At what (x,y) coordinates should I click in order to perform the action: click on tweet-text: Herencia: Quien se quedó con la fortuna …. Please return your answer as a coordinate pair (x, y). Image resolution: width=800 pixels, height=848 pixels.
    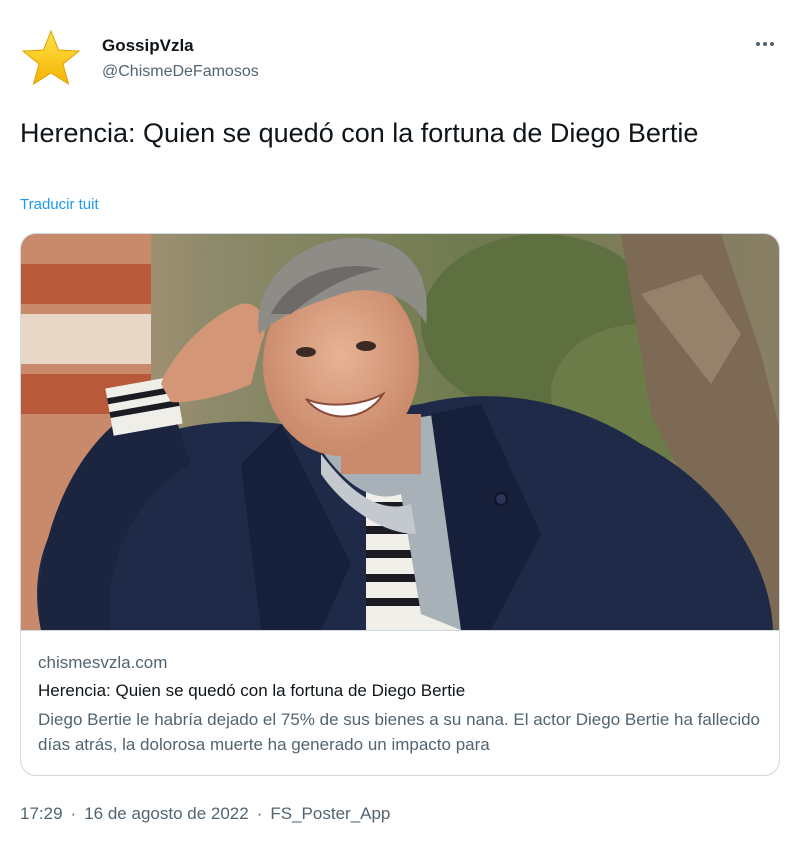
    Looking at the image, I should click on (359, 133).